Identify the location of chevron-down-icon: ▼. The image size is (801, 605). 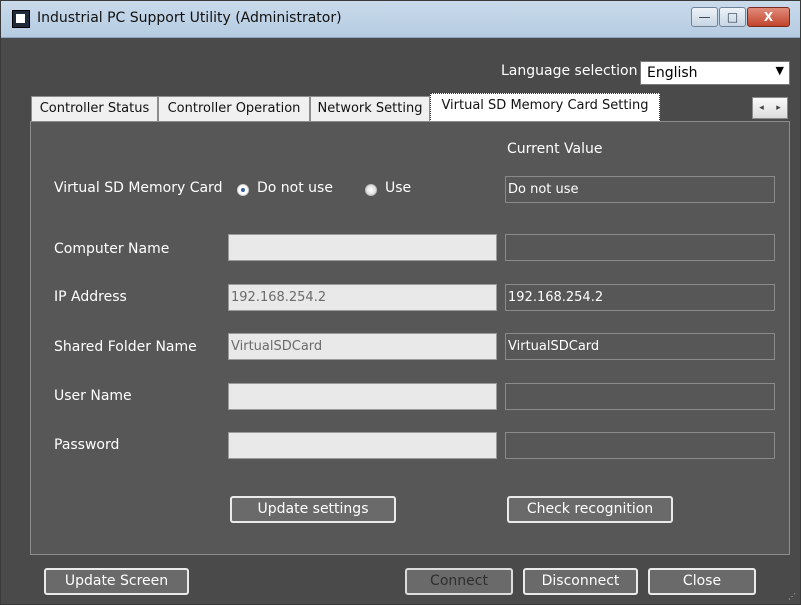
(779, 70).